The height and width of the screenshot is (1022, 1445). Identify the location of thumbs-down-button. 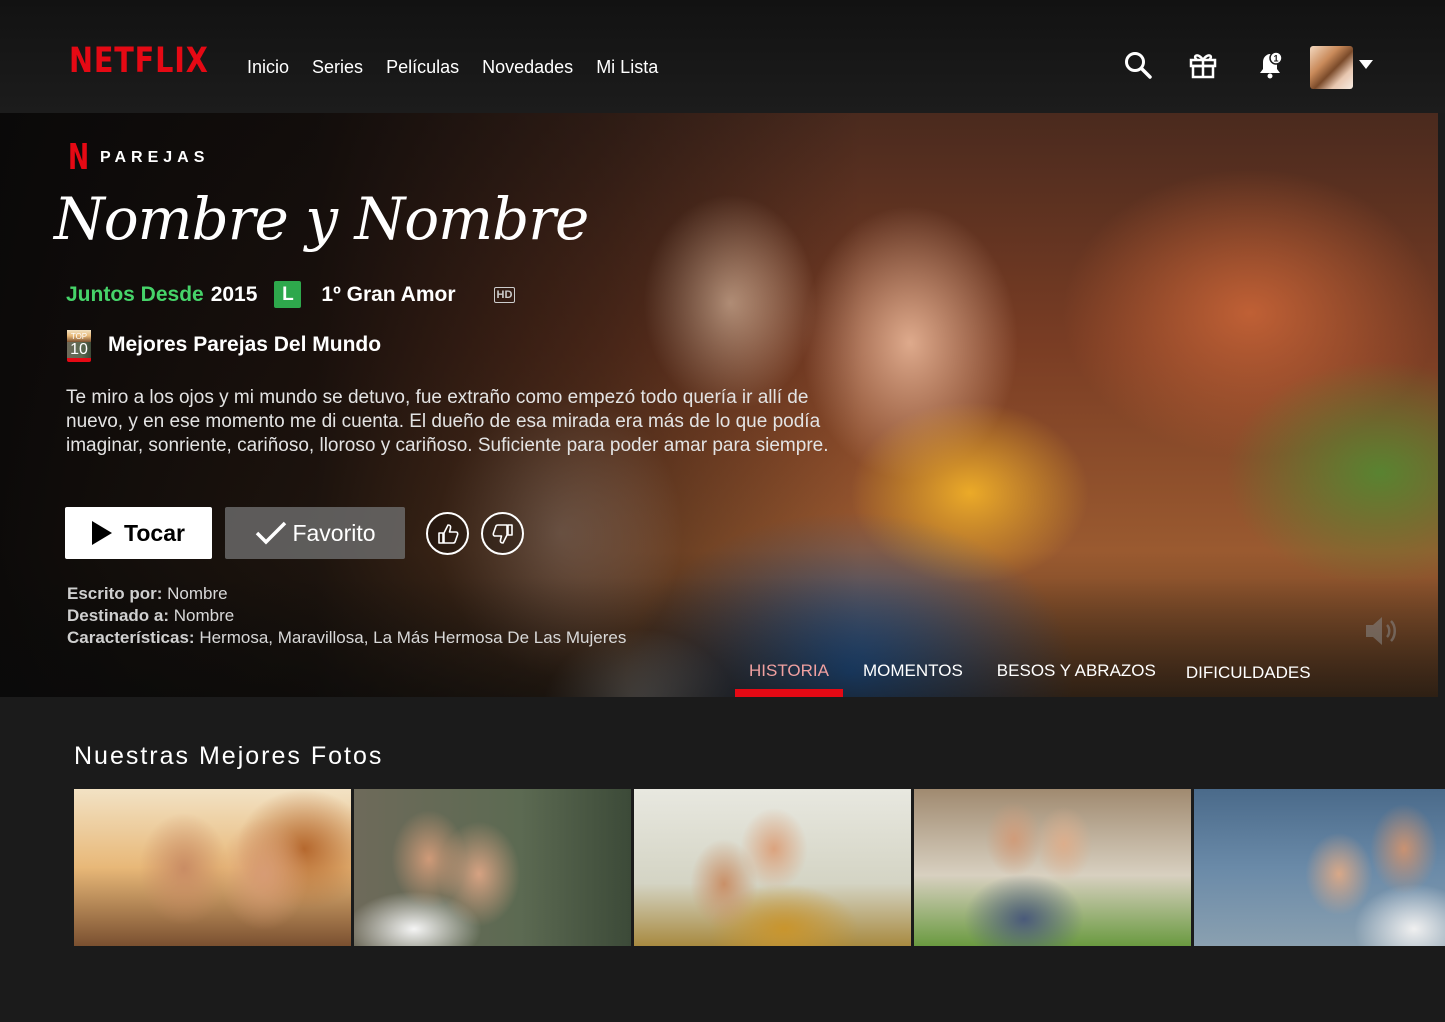
(502, 533).